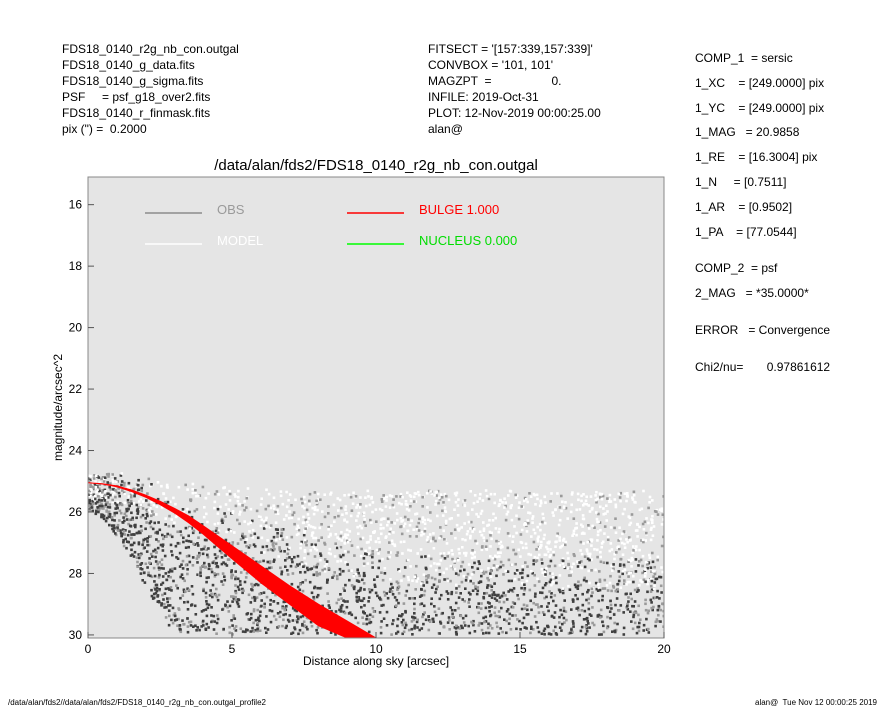 Image resolution: width=885 pixels, height=708 pixels. I want to click on y-tick-label: 22, so click(76, 389).